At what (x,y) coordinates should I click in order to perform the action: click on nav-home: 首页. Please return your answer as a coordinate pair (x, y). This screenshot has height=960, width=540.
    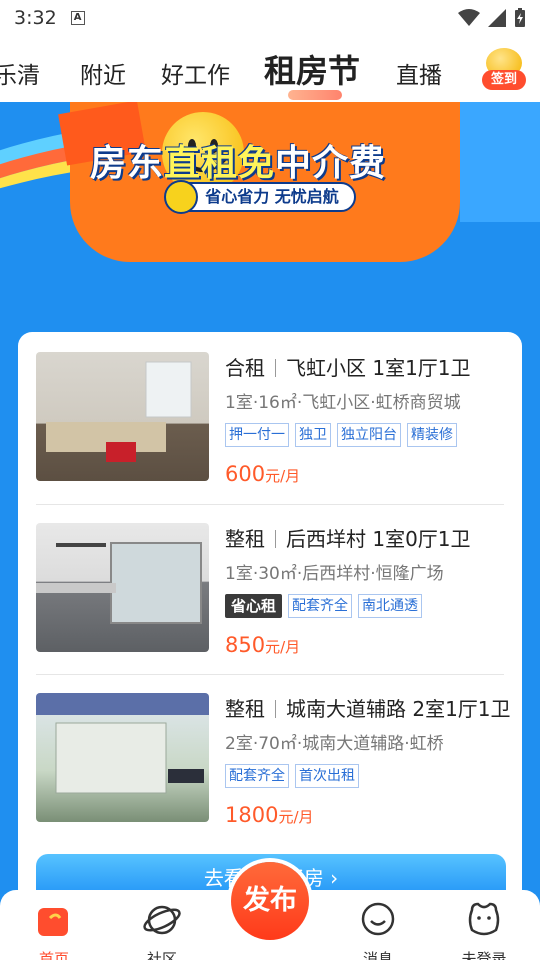
    Looking at the image, I should click on (54, 930).